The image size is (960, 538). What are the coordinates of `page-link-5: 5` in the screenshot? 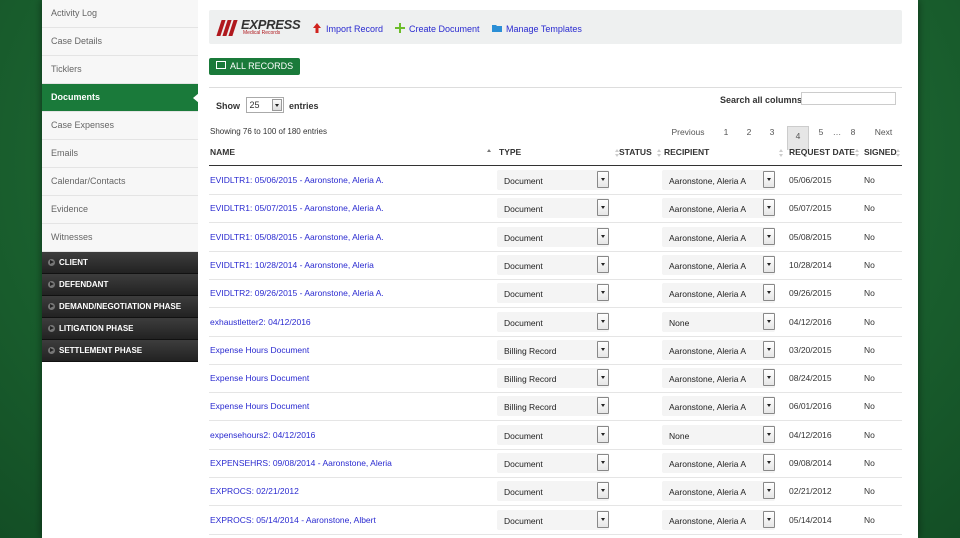 It's located at (821, 136).